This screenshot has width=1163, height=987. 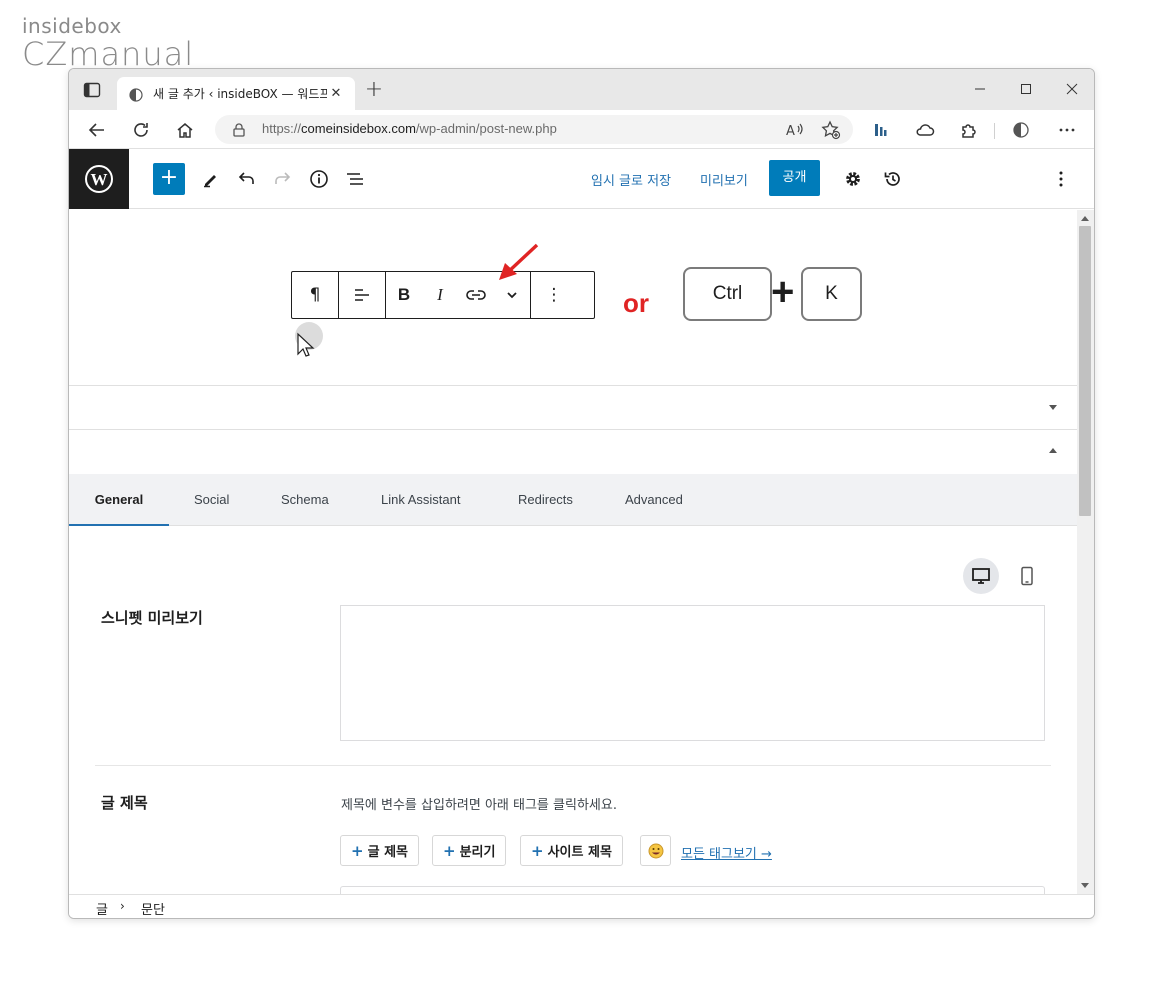 I want to click on read-aloud-icon: A, so click(x=795, y=130).